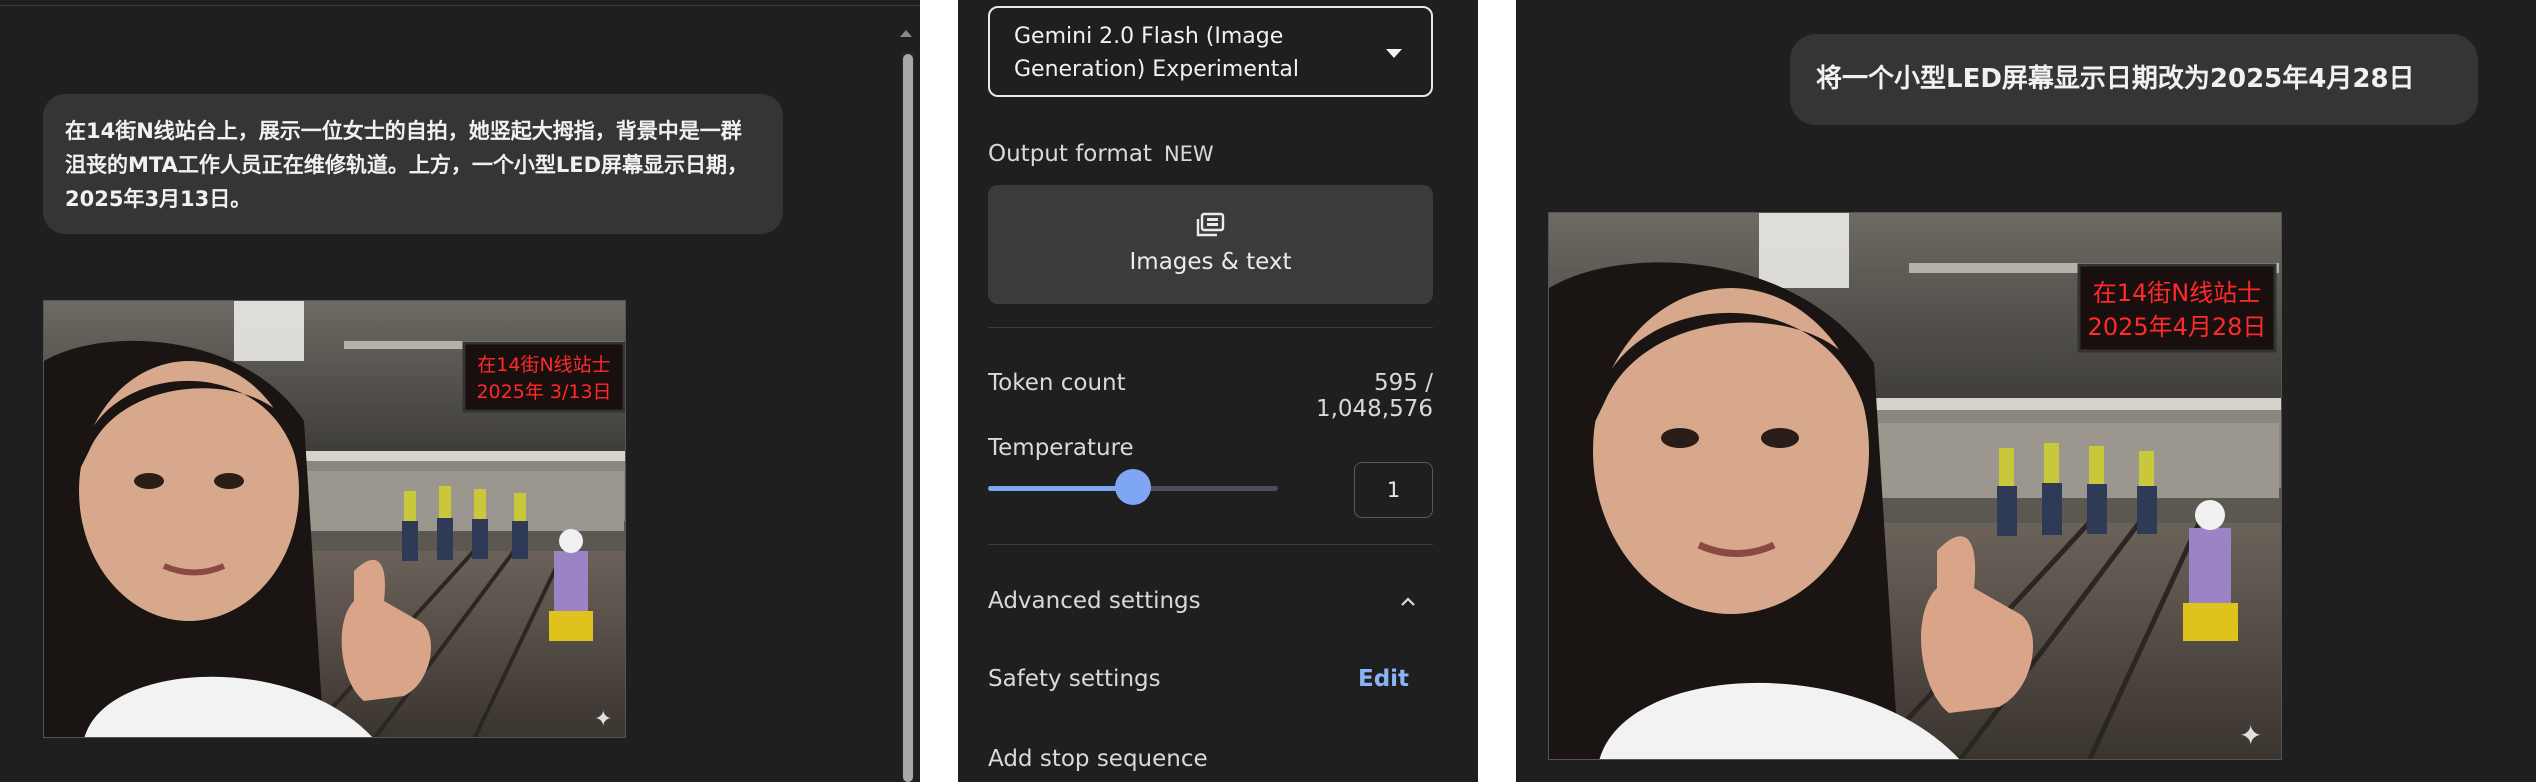 This screenshot has width=2536, height=782. I want to click on top-divider, so click(460, 5).